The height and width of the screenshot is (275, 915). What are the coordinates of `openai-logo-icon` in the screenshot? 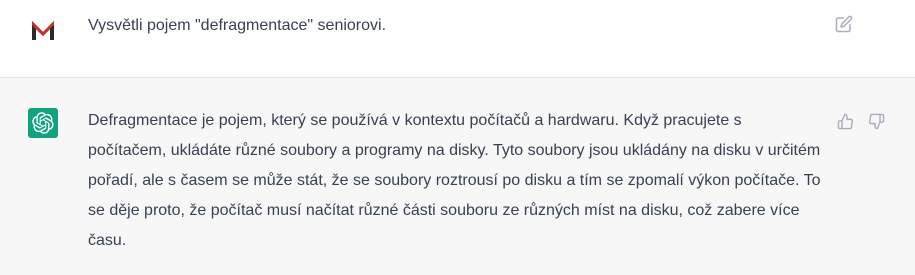 It's located at (43, 123).